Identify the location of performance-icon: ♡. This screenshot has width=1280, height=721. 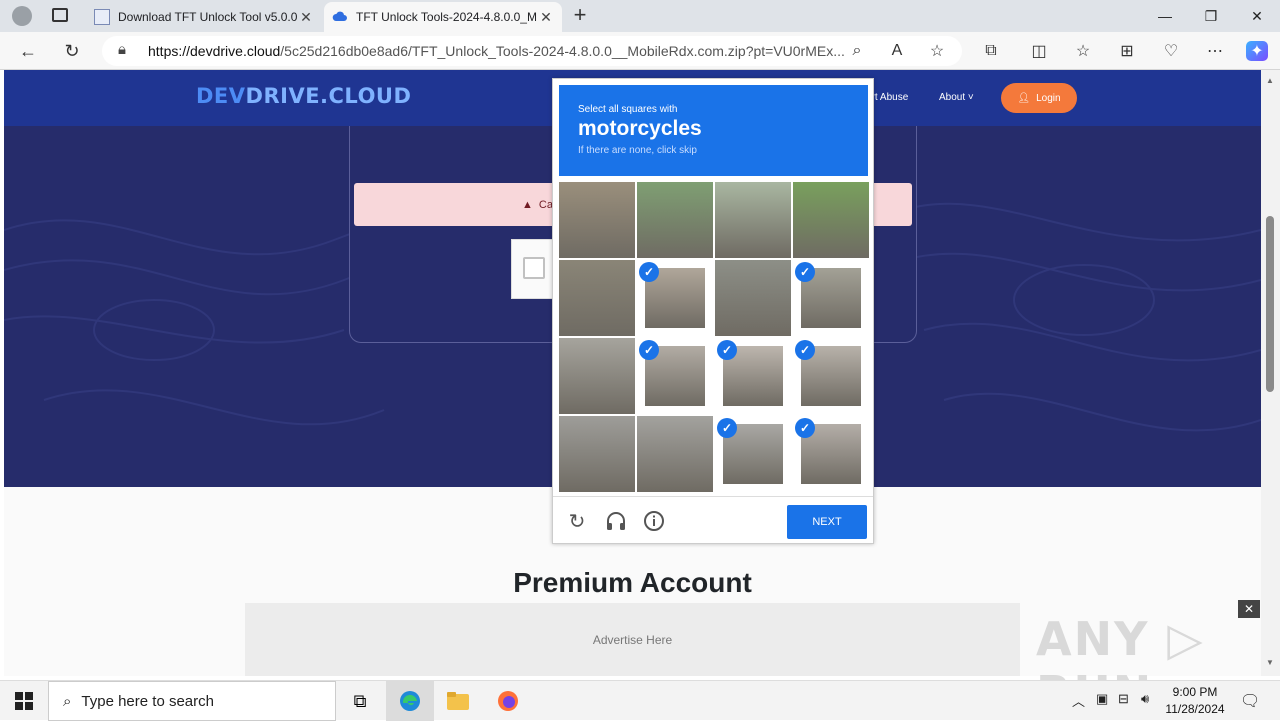
(1171, 51).